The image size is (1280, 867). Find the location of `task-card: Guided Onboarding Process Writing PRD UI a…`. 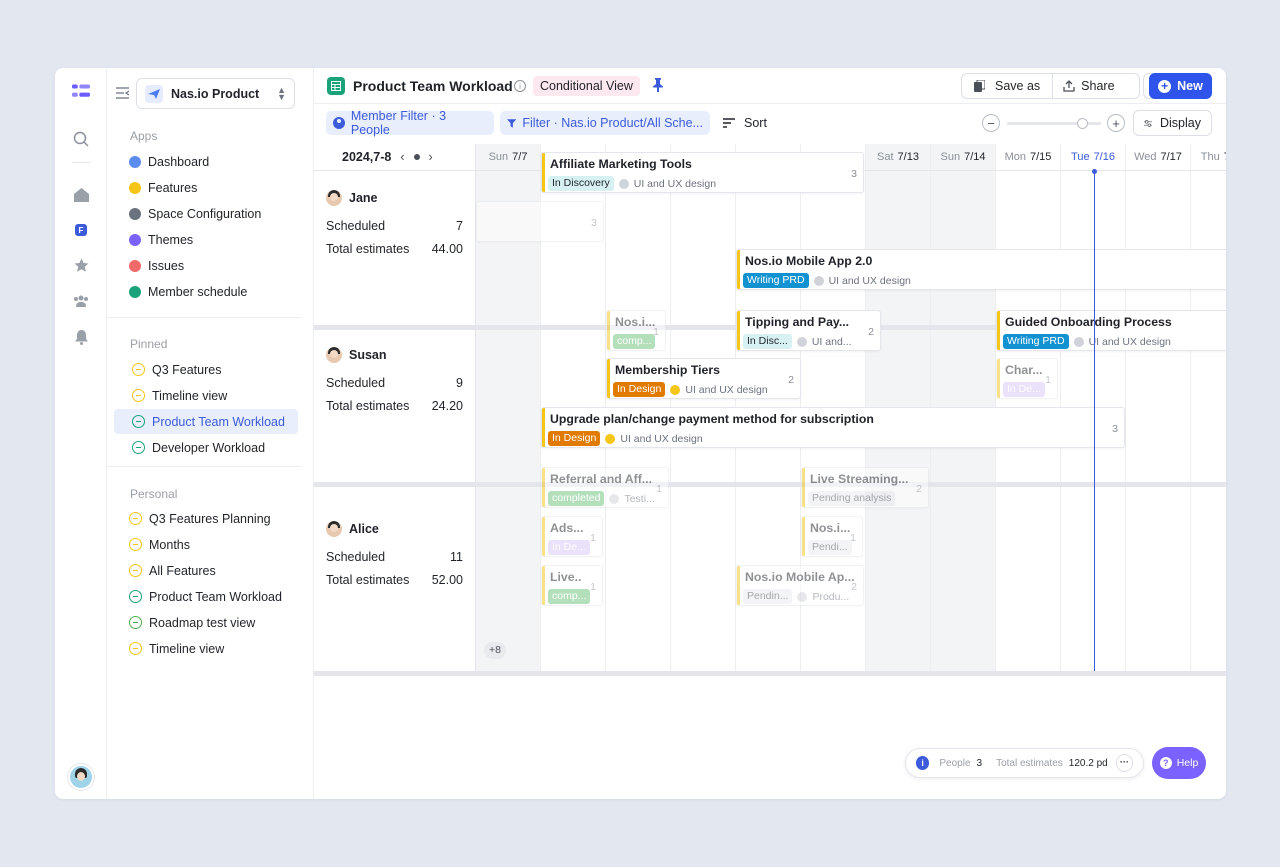

task-card: Guided Onboarding Process Writing PRD UI a… is located at coordinates (1111, 330).